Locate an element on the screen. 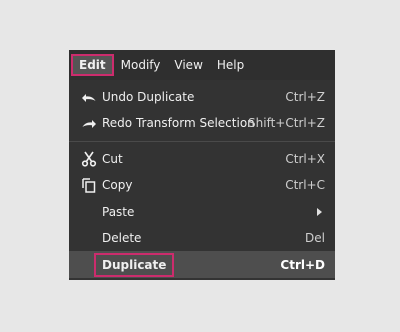 The image size is (400, 332). menu-item-label: Cut is located at coordinates (112, 159).